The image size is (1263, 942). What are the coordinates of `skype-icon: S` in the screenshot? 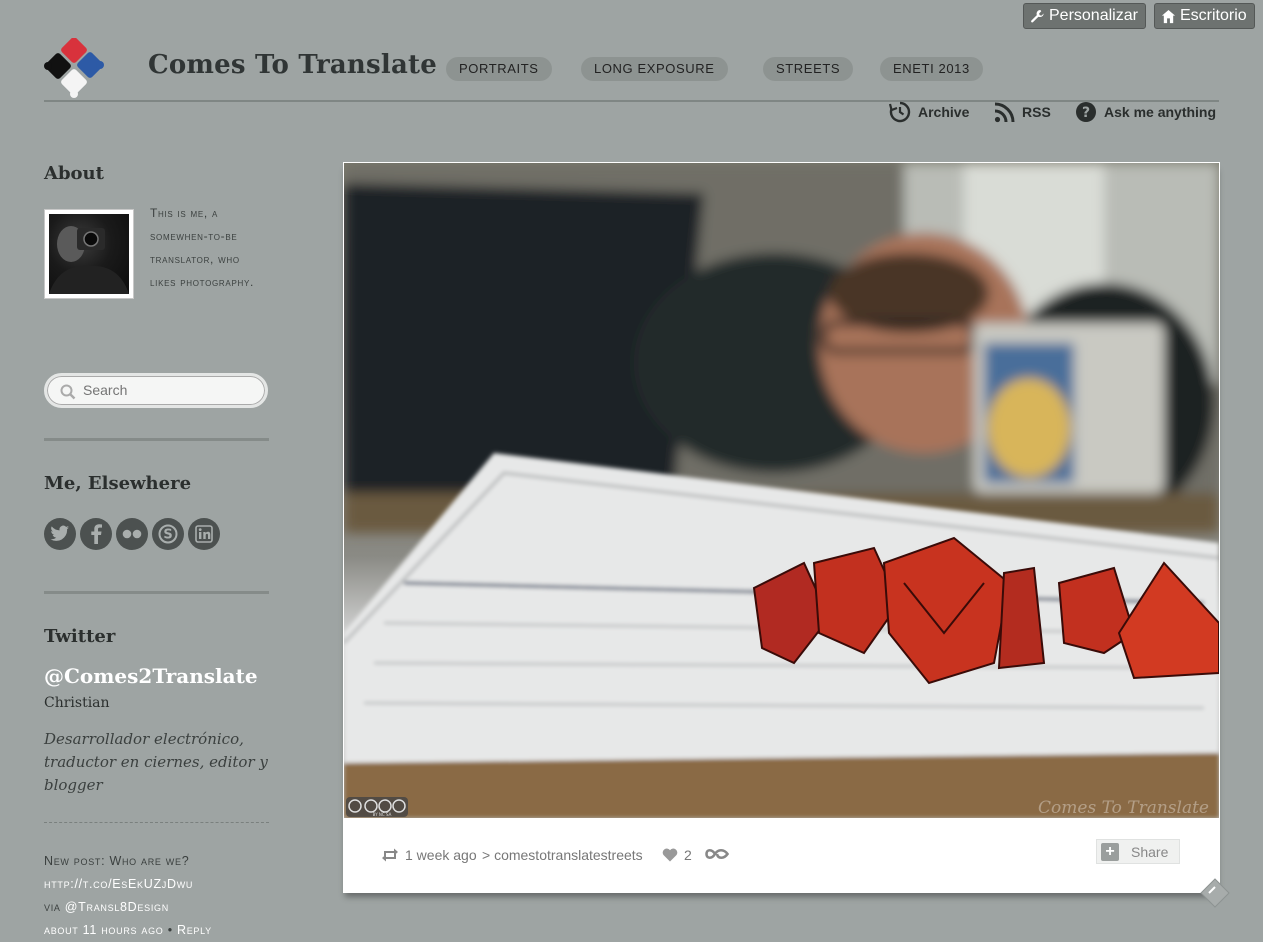 It's located at (168, 534).